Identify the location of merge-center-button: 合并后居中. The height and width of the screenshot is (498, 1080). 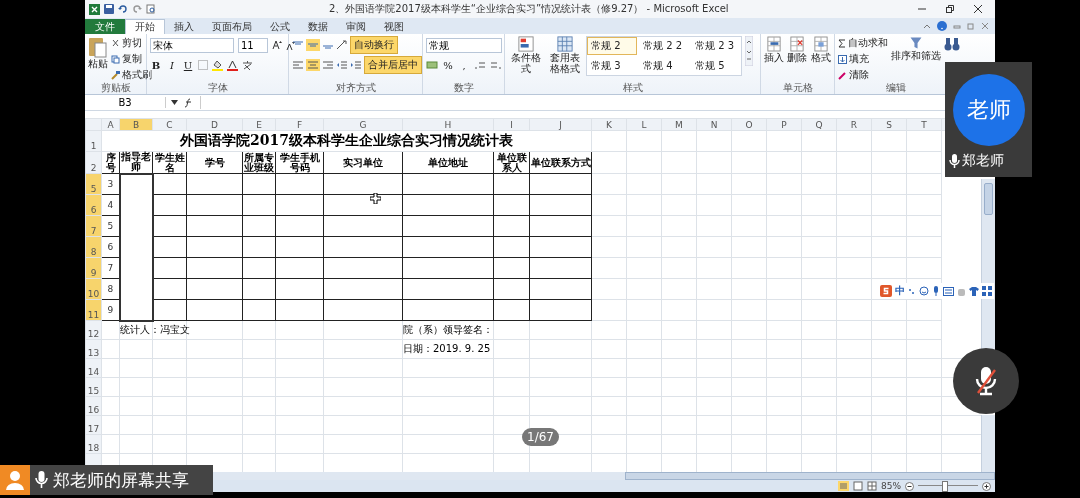
(393, 65).